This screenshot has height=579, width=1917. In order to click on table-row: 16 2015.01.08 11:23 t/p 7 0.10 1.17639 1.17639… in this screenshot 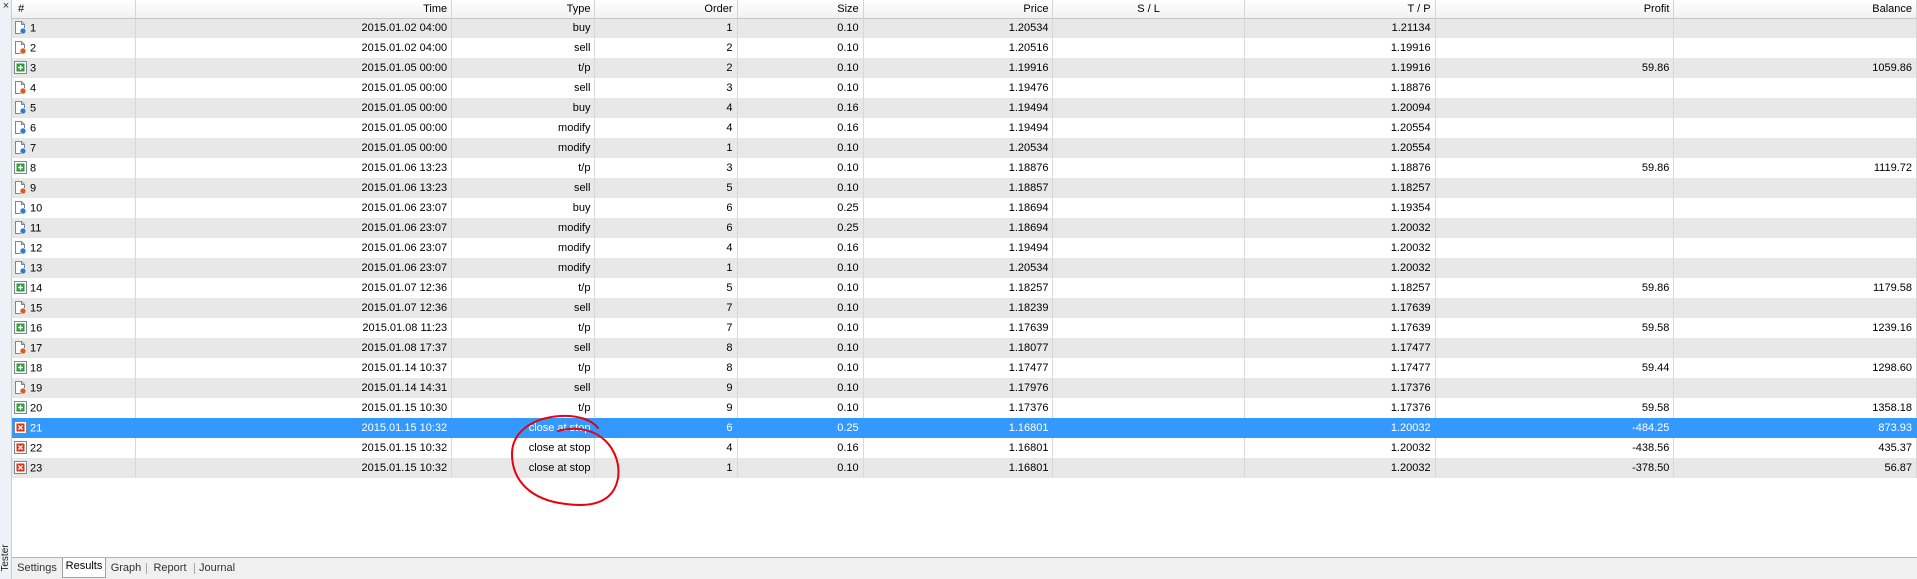, I will do `click(964, 328)`.